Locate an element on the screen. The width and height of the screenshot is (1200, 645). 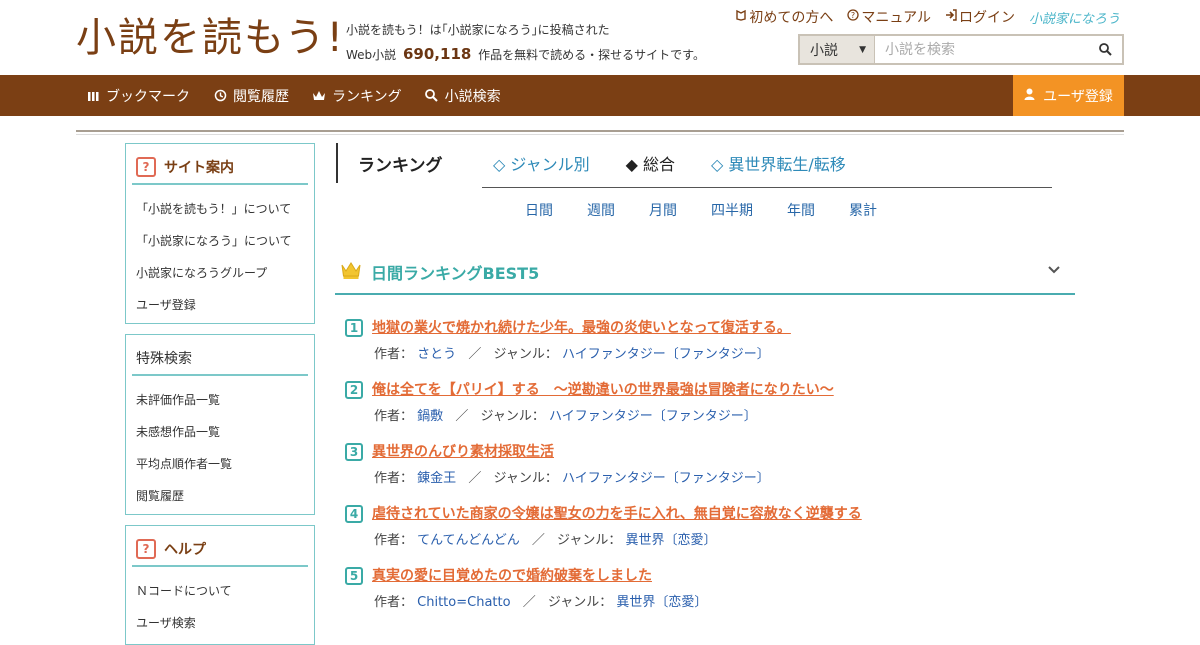
best5-header: 日間ランキングBEST5 is located at coordinates (705, 274).